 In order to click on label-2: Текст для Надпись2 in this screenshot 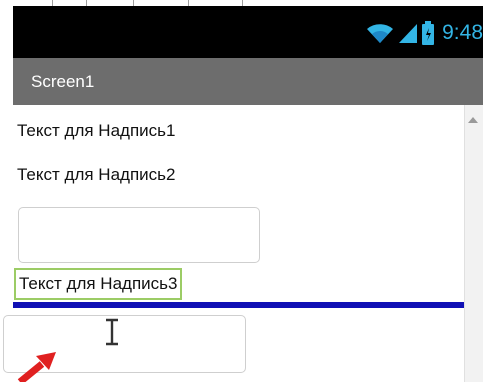, I will do `click(96, 174)`.